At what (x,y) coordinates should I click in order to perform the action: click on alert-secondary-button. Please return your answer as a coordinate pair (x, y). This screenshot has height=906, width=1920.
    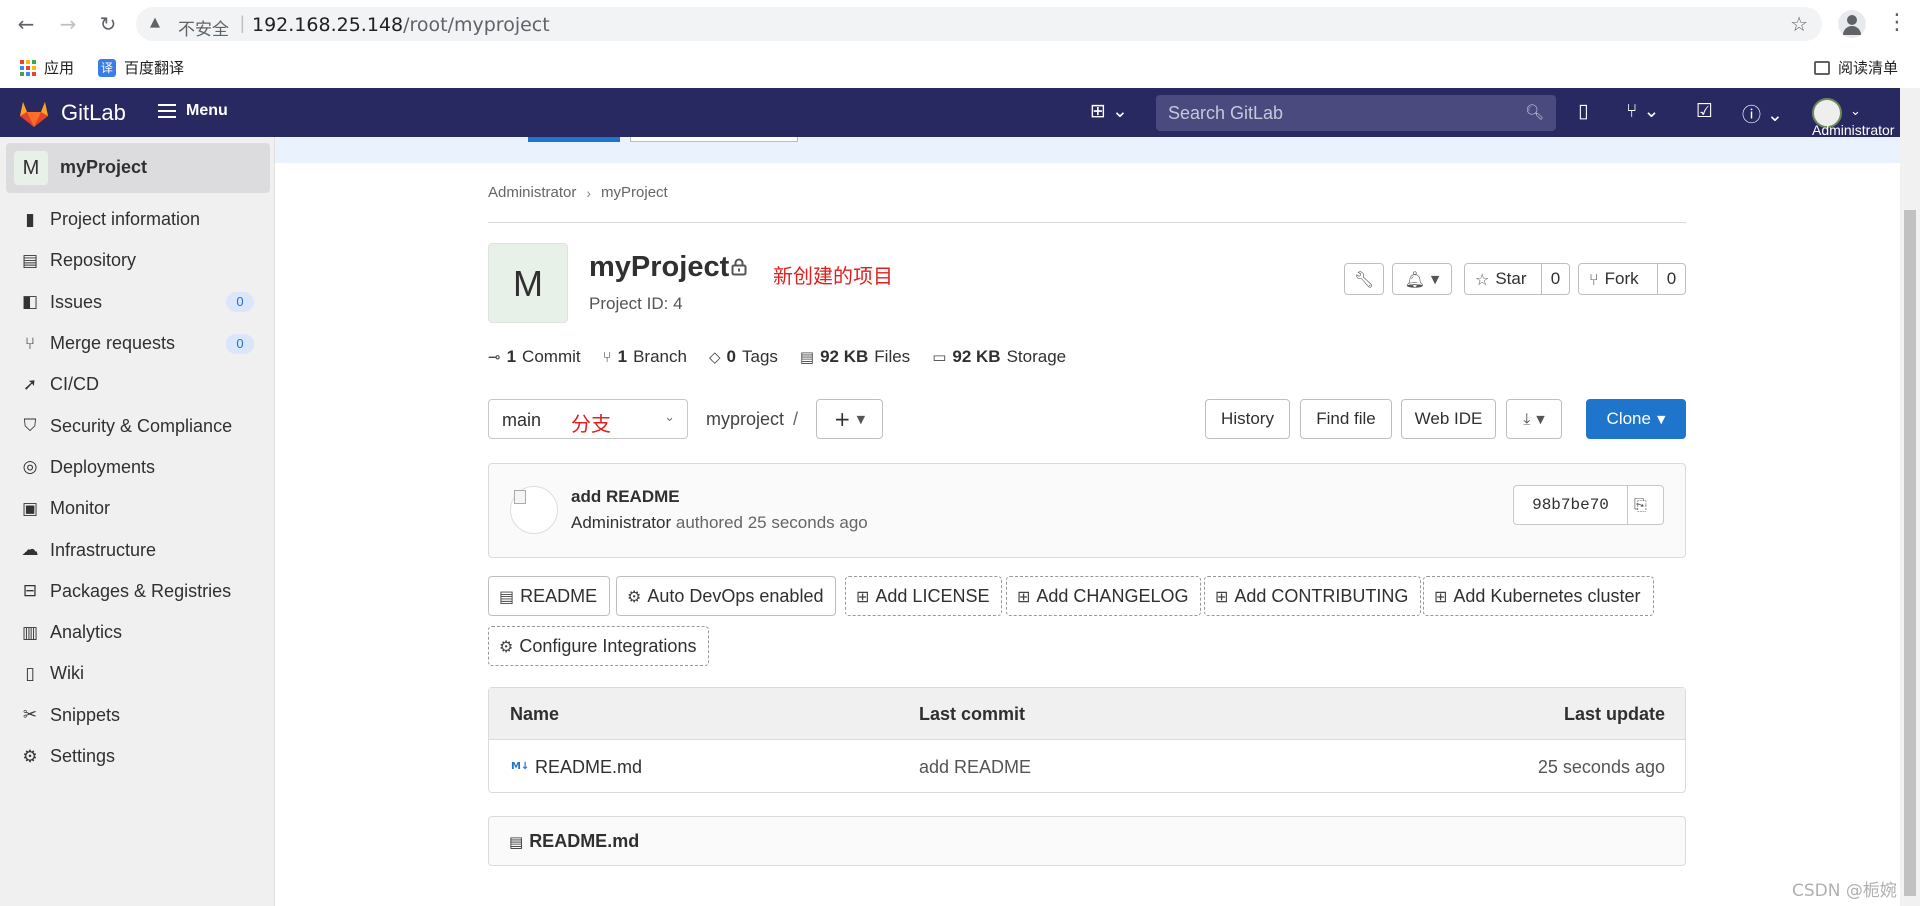
    Looking at the image, I should click on (714, 139).